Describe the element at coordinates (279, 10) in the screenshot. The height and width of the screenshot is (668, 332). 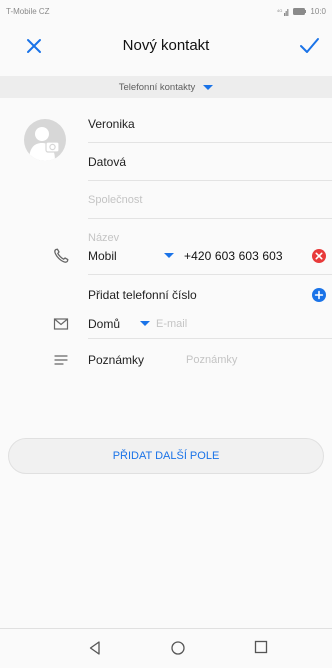
I see `svg-text: 4G` at that location.